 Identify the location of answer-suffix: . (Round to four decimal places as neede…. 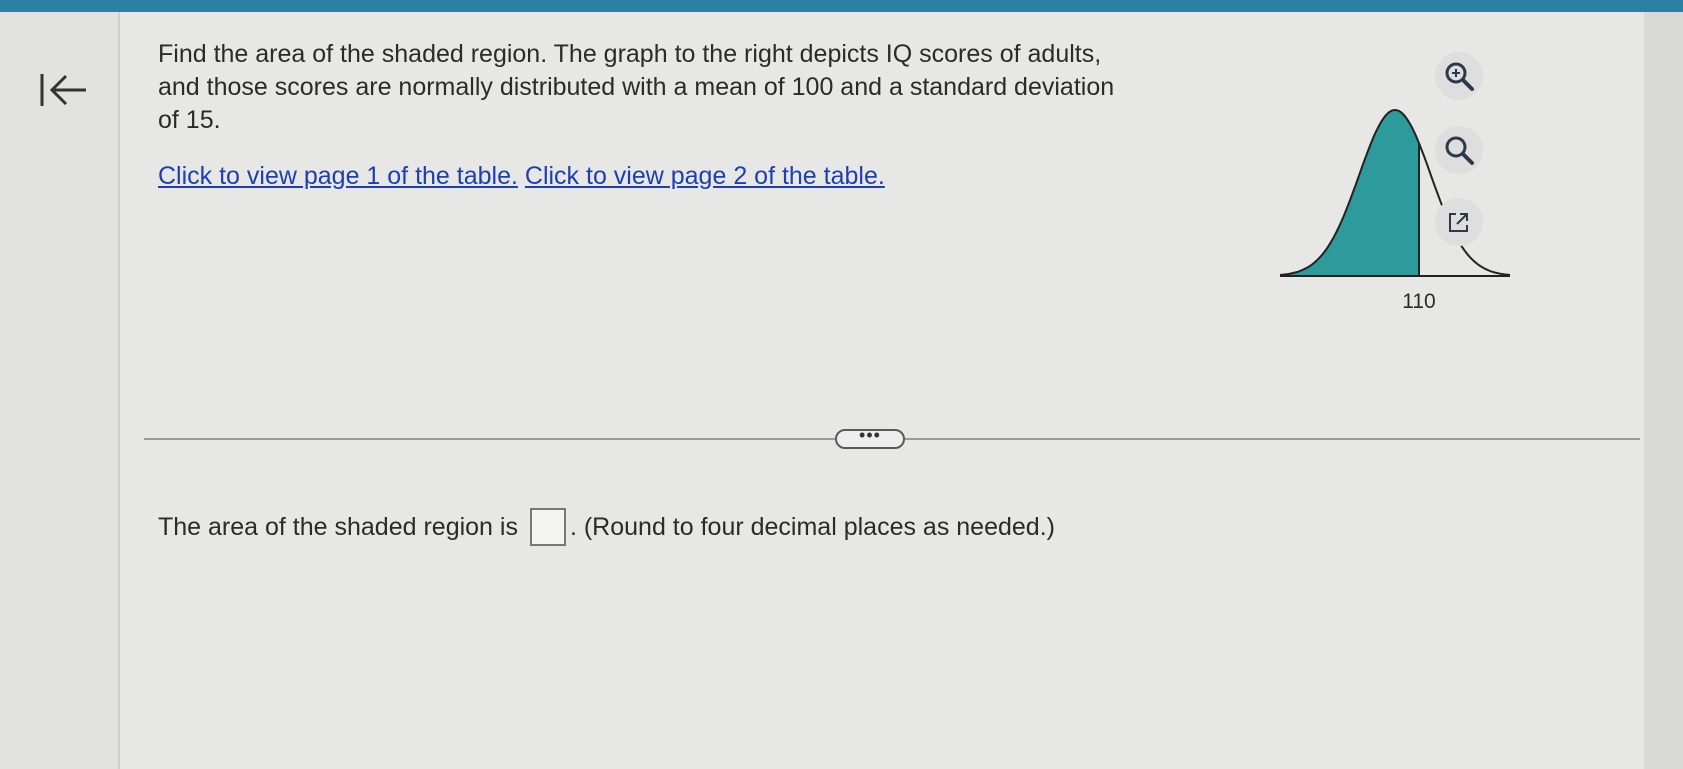
(812, 526).